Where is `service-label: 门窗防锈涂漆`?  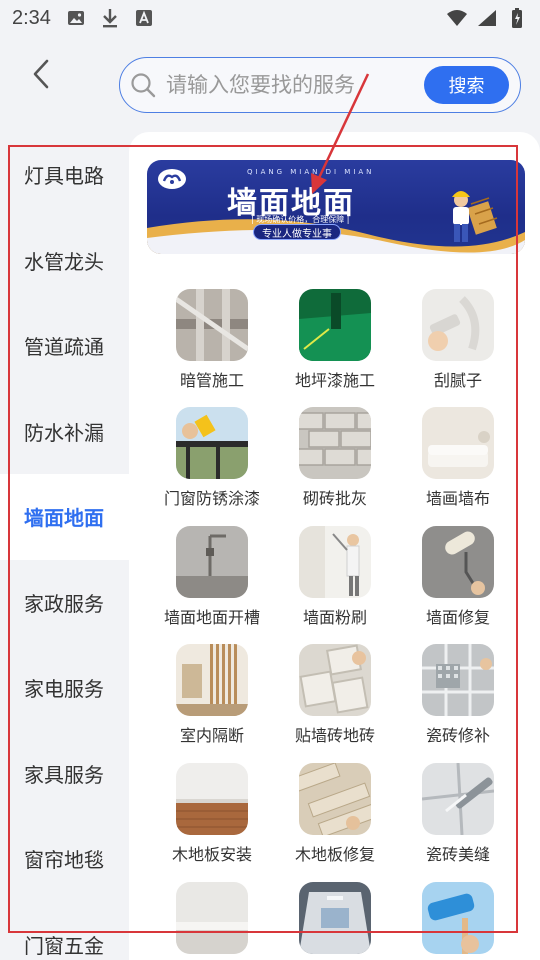 service-label: 门窗防锈涂漆 is located at coordinates (211, 498).